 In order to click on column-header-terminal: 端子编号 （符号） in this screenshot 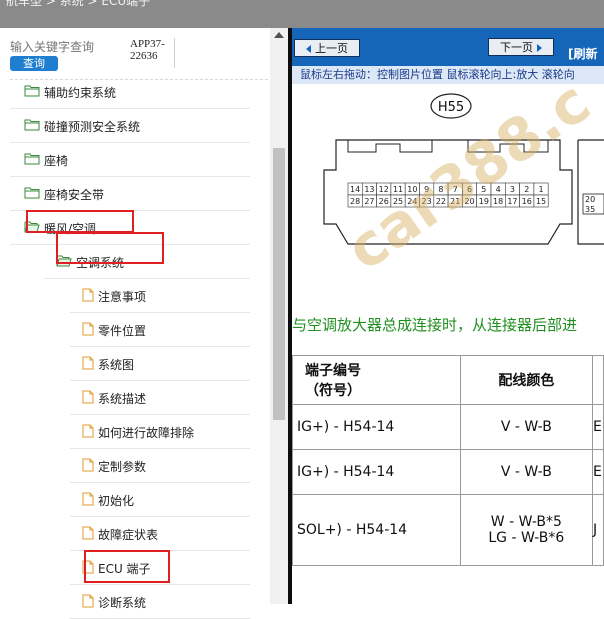, I will do `click(376, 380)`.